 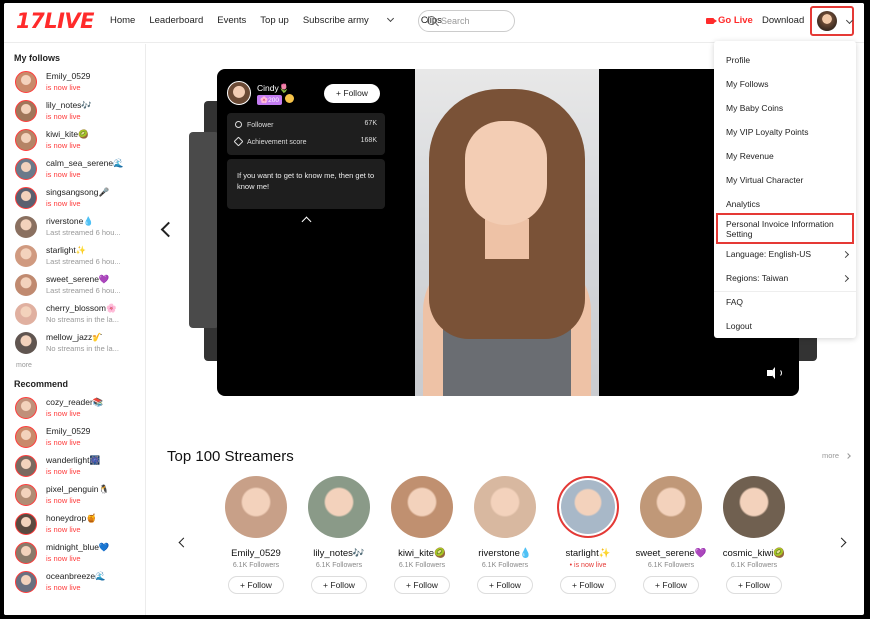 What do you see at coordinates (738, 60) in the screenshot?
I see `menu-profile: Profile` at bounding box center [738, 60].